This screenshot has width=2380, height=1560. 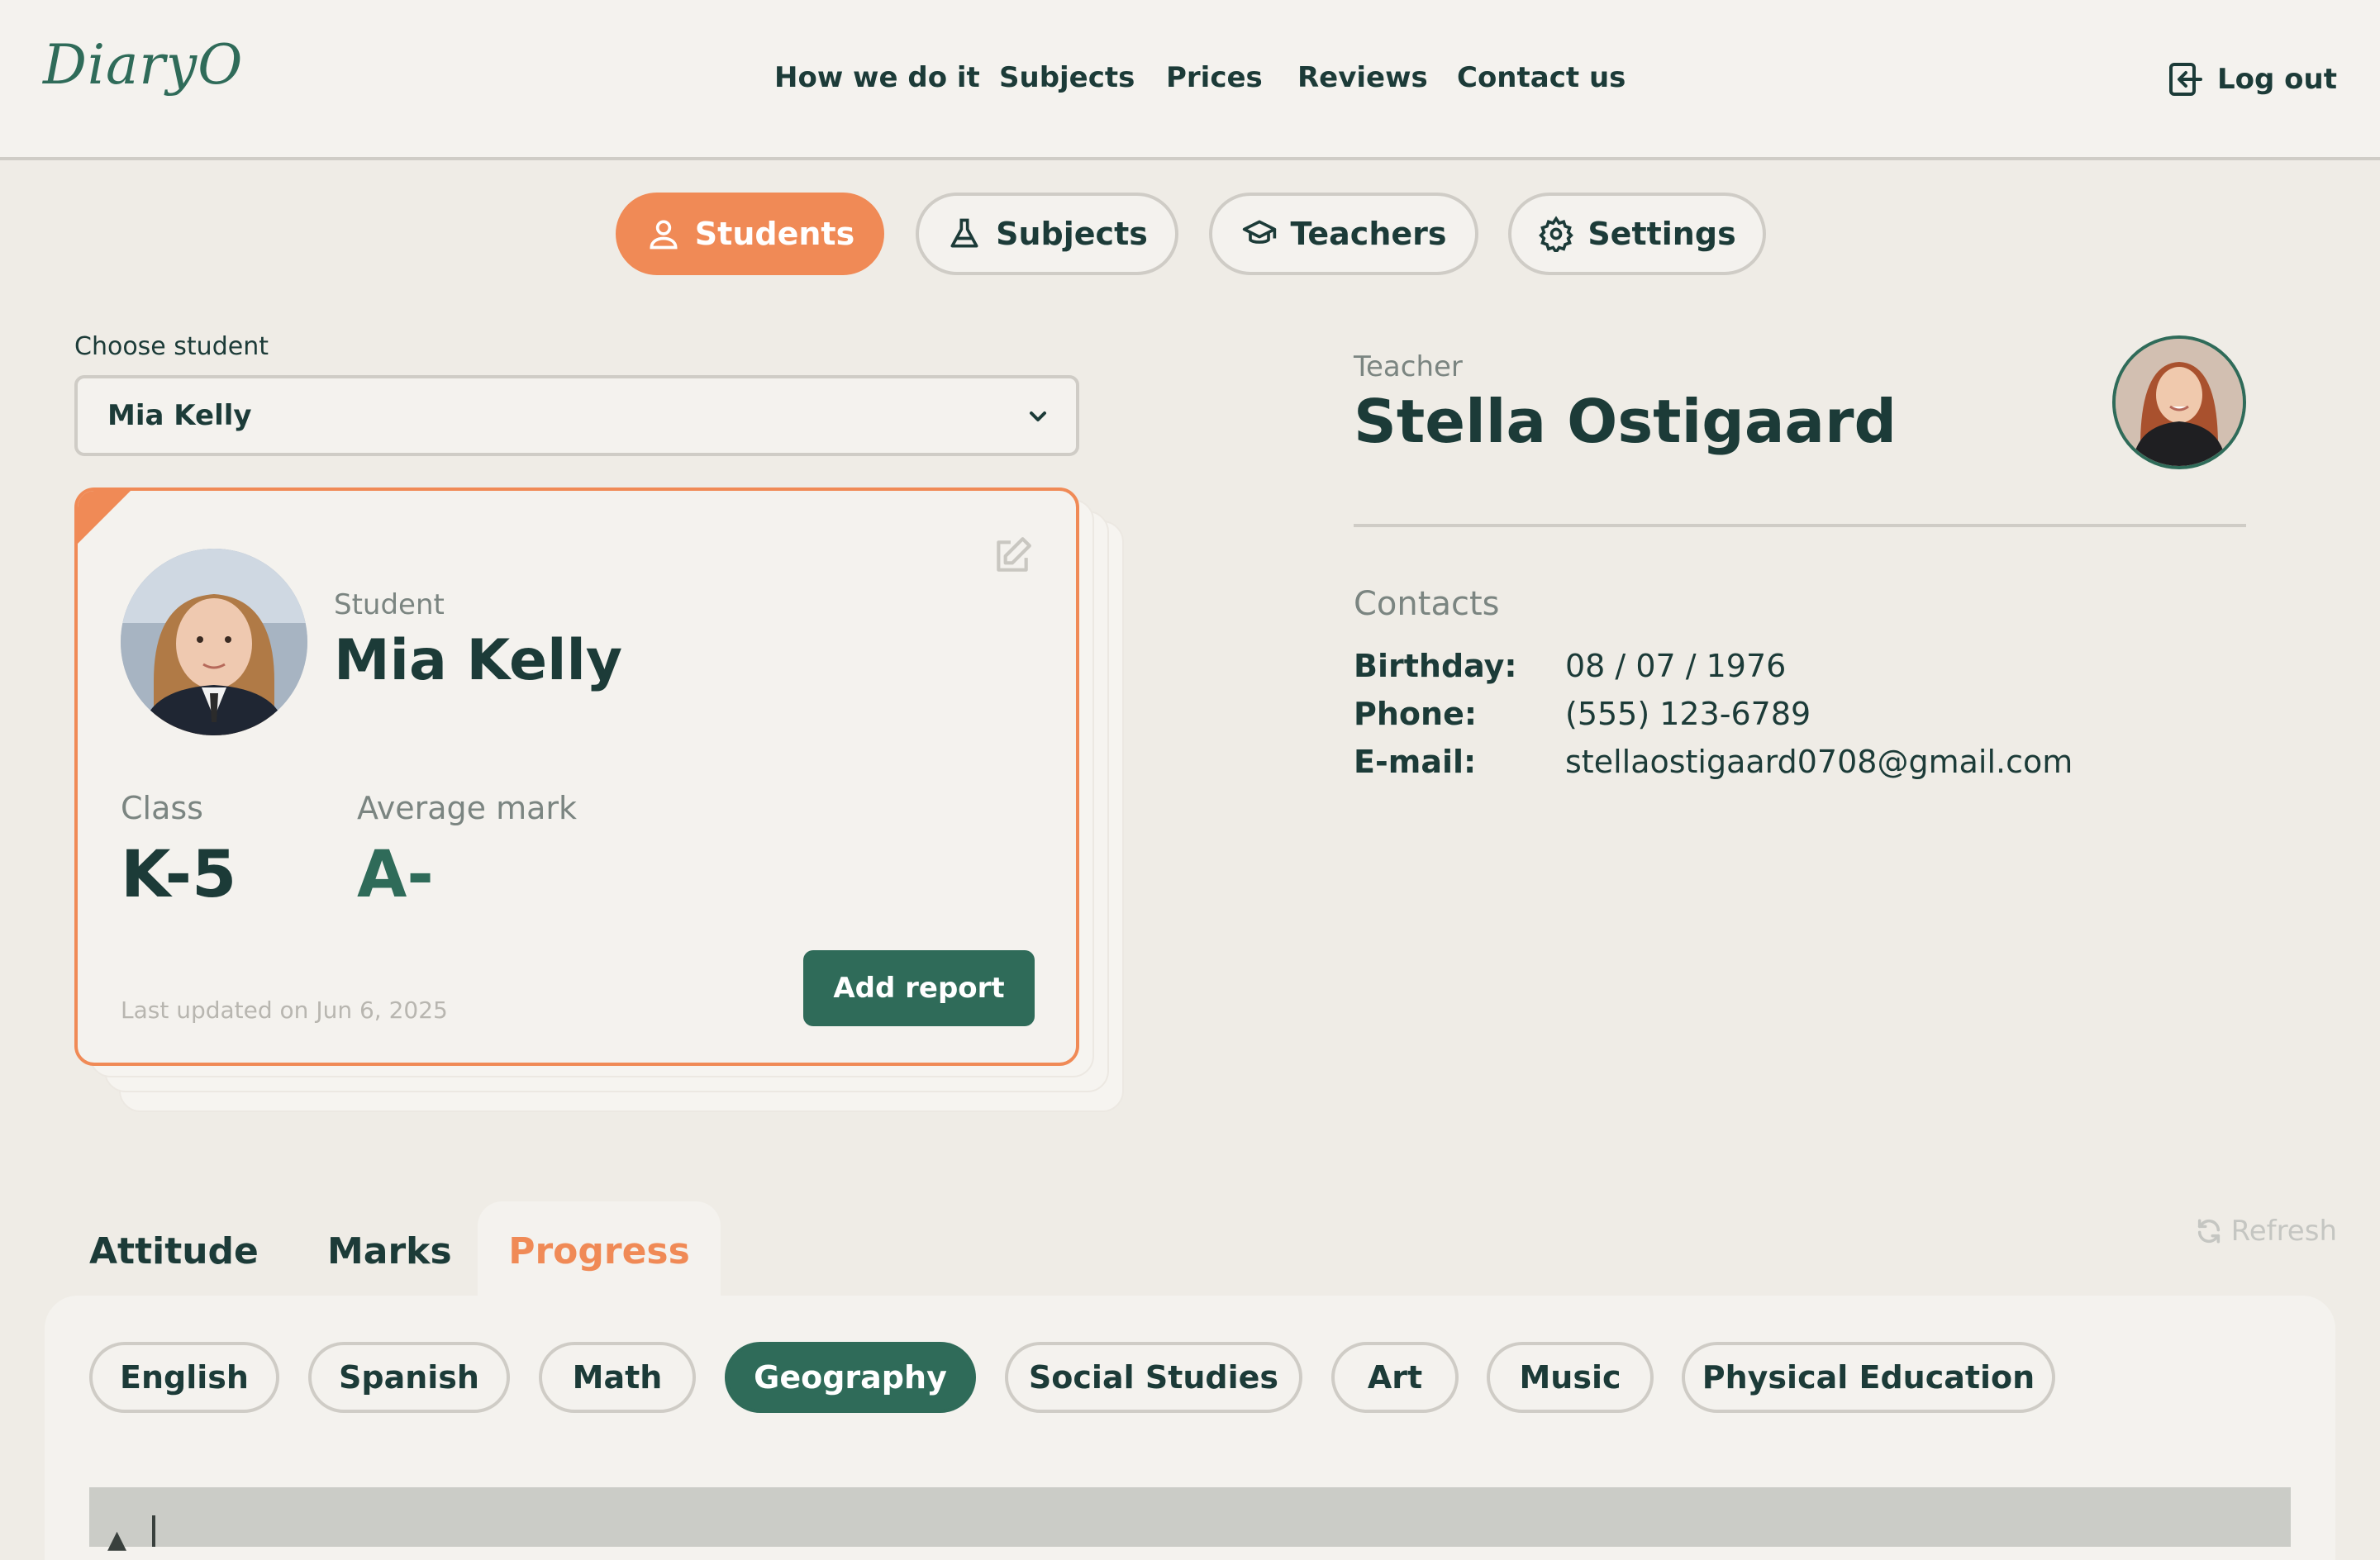 I want to click on tab-subjects: Subjects, so click(x=1047, y=234).